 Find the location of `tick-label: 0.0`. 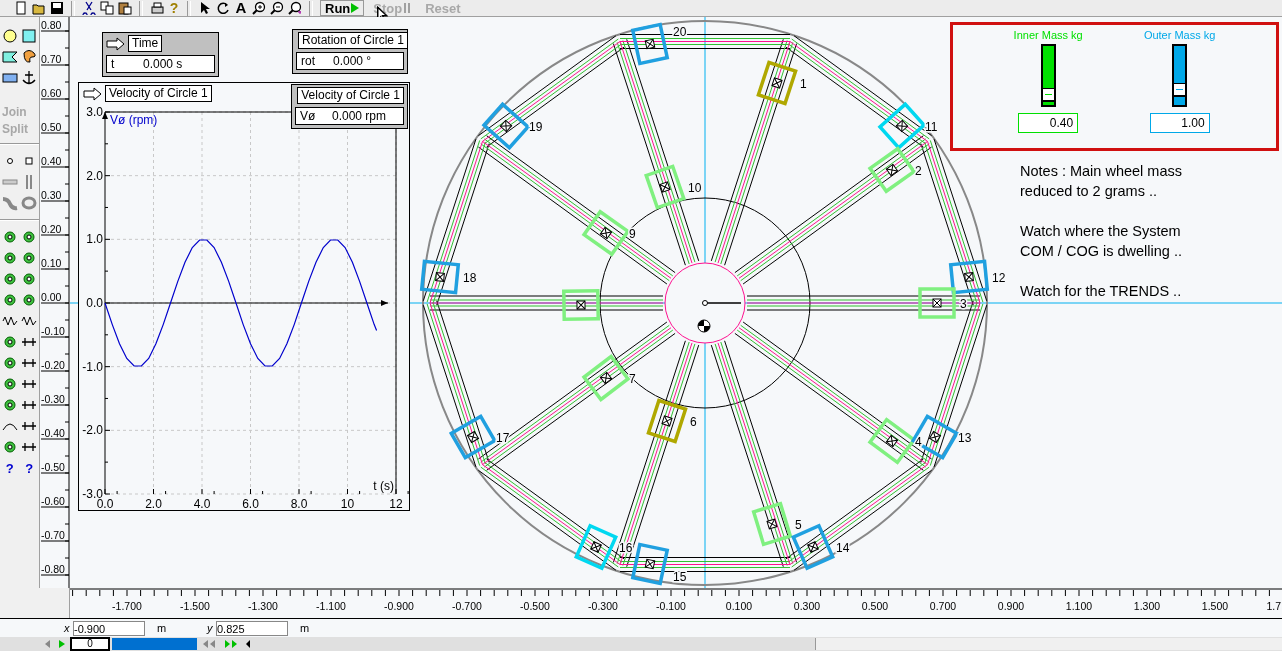

tick-label: 0.0 is located at coordinates (94, 303).